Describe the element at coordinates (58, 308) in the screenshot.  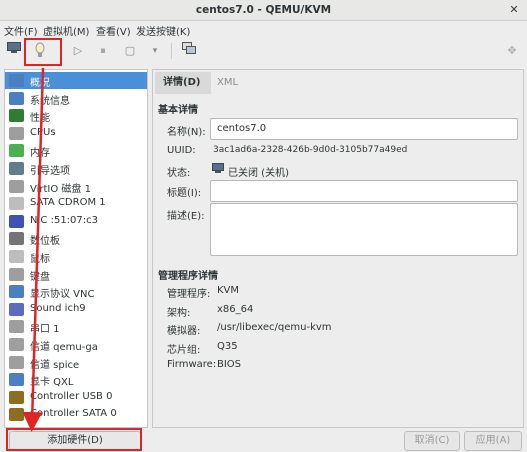
I see `sidebar-item-label: Sound ich9` at that location.